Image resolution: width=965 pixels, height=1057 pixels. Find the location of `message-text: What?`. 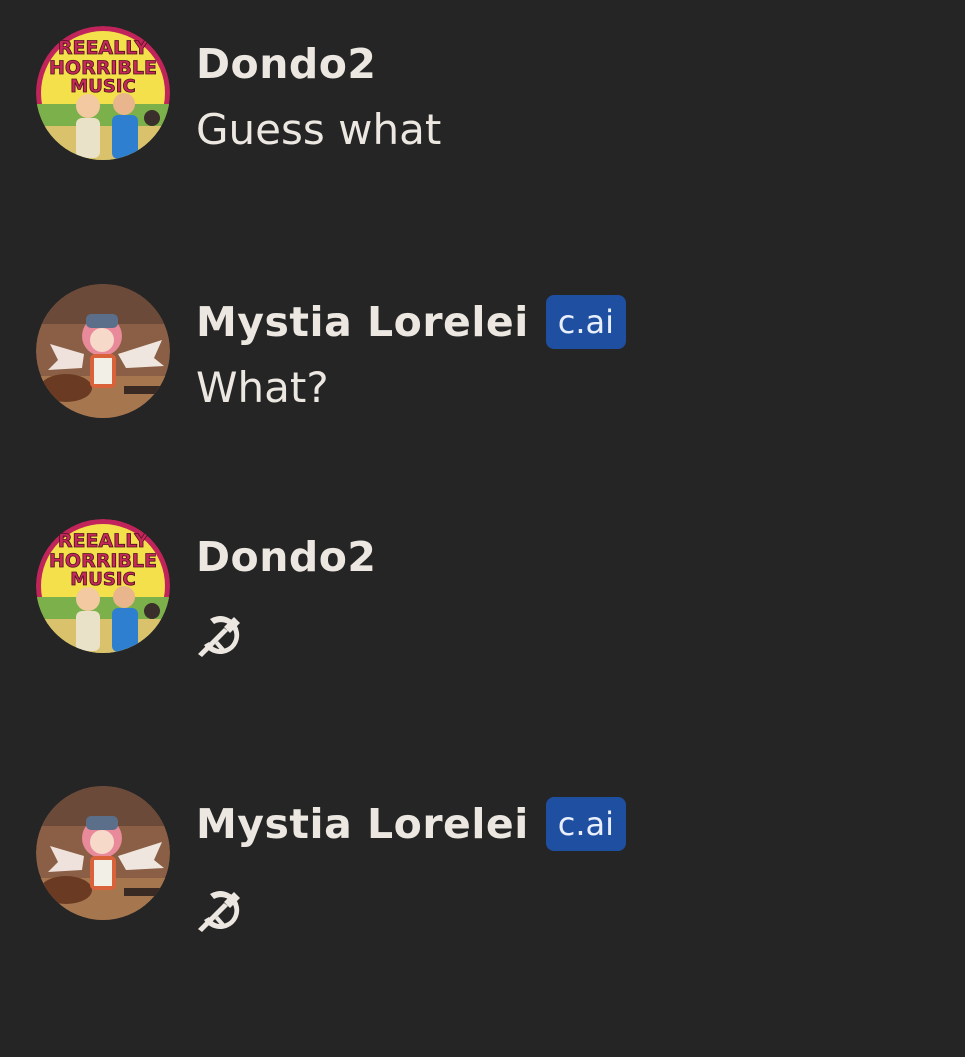

message-text: What? is located at coordinates (262, 387).